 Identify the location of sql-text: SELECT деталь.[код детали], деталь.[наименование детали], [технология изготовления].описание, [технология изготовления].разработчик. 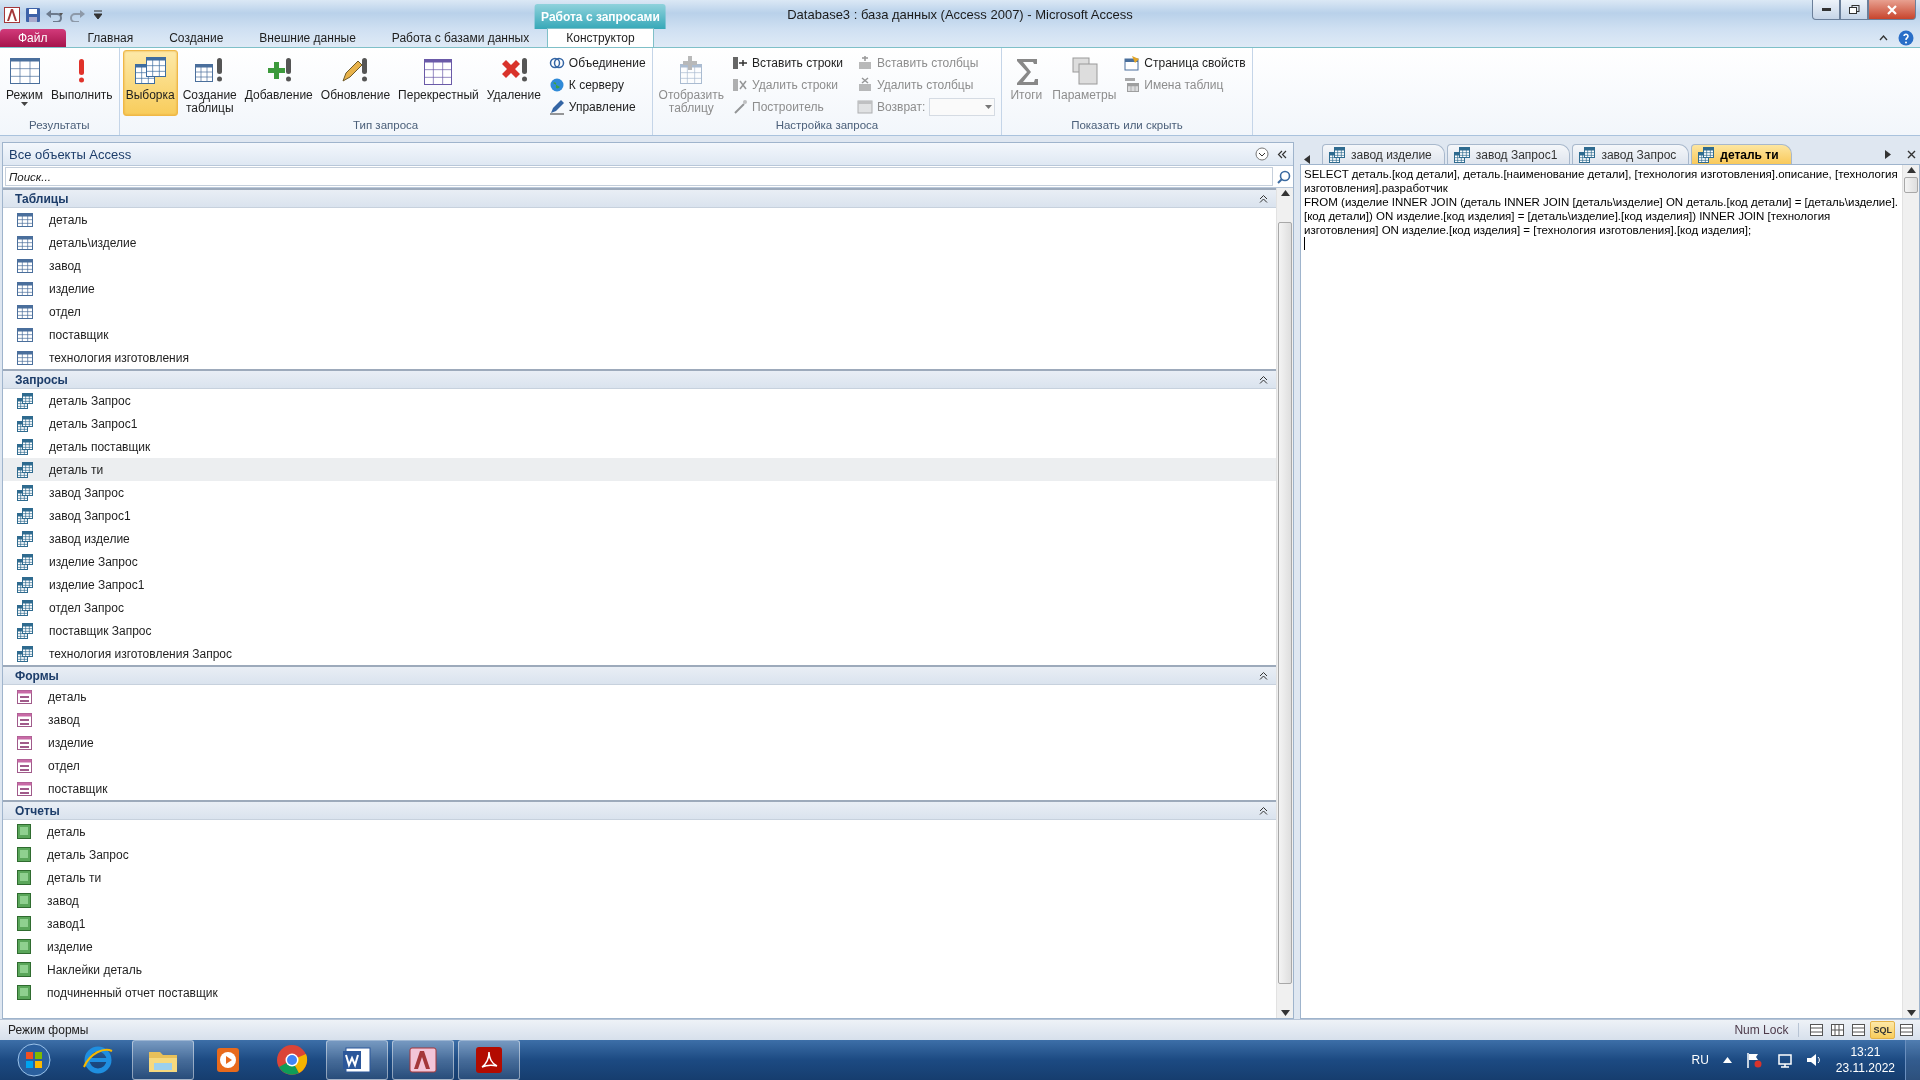
(1601, 181).